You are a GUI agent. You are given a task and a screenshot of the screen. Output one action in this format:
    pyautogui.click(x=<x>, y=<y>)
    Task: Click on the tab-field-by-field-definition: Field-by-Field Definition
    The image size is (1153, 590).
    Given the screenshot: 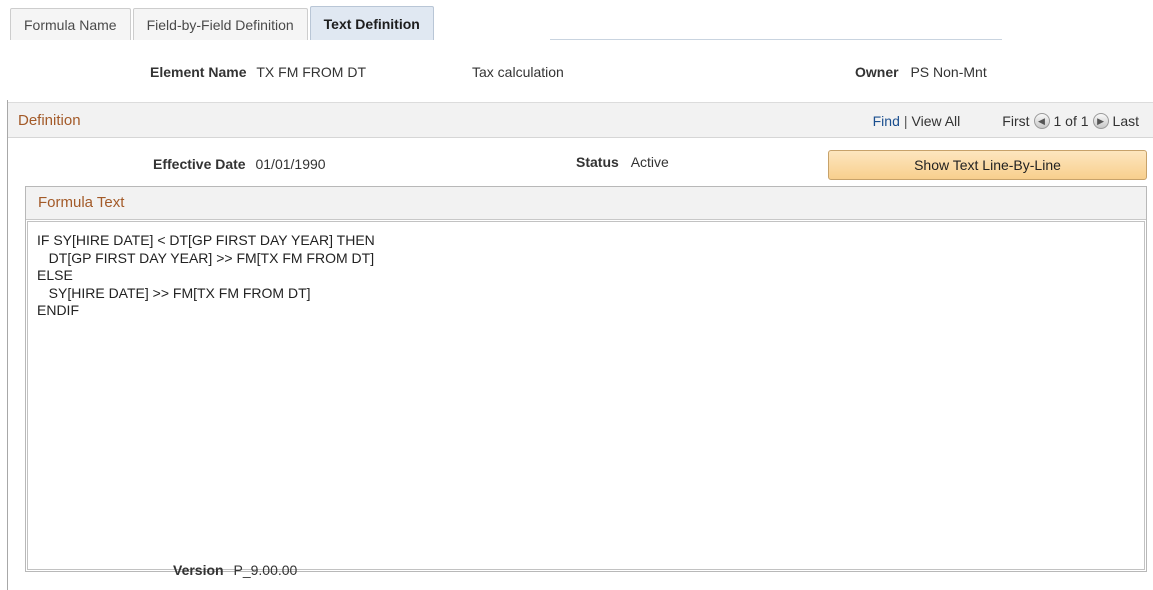 What is the action you would take?
    pyautogui.click(x=220, y=24)
    